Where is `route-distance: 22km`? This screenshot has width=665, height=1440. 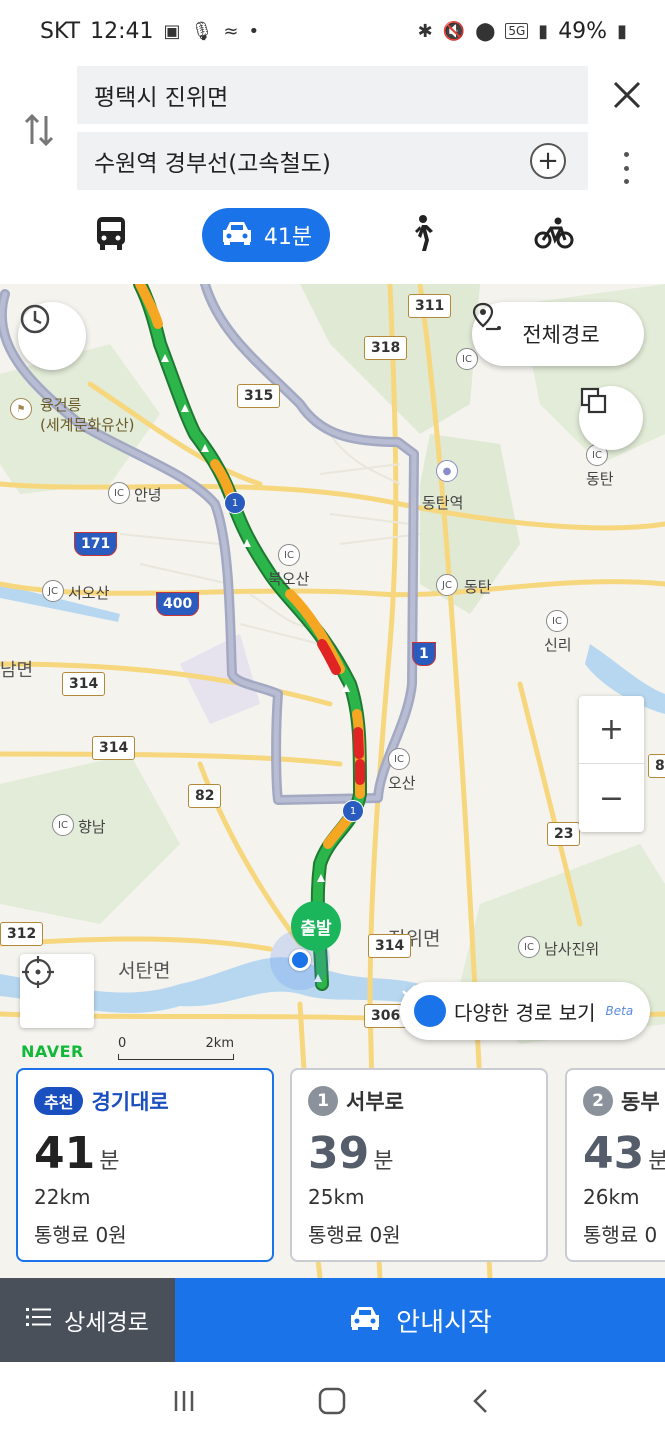 route-distance: 22km is located at coordinates (62, 1197).